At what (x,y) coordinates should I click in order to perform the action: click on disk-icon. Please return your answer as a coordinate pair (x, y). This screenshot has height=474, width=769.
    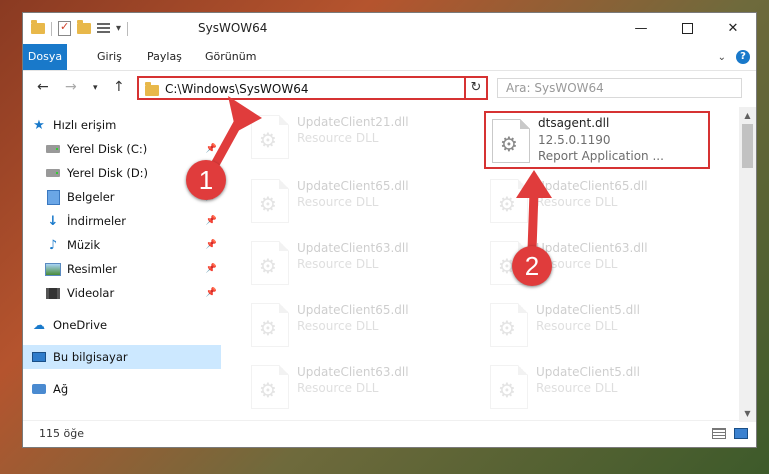
    Looking at the image, I should click on (53, 149).